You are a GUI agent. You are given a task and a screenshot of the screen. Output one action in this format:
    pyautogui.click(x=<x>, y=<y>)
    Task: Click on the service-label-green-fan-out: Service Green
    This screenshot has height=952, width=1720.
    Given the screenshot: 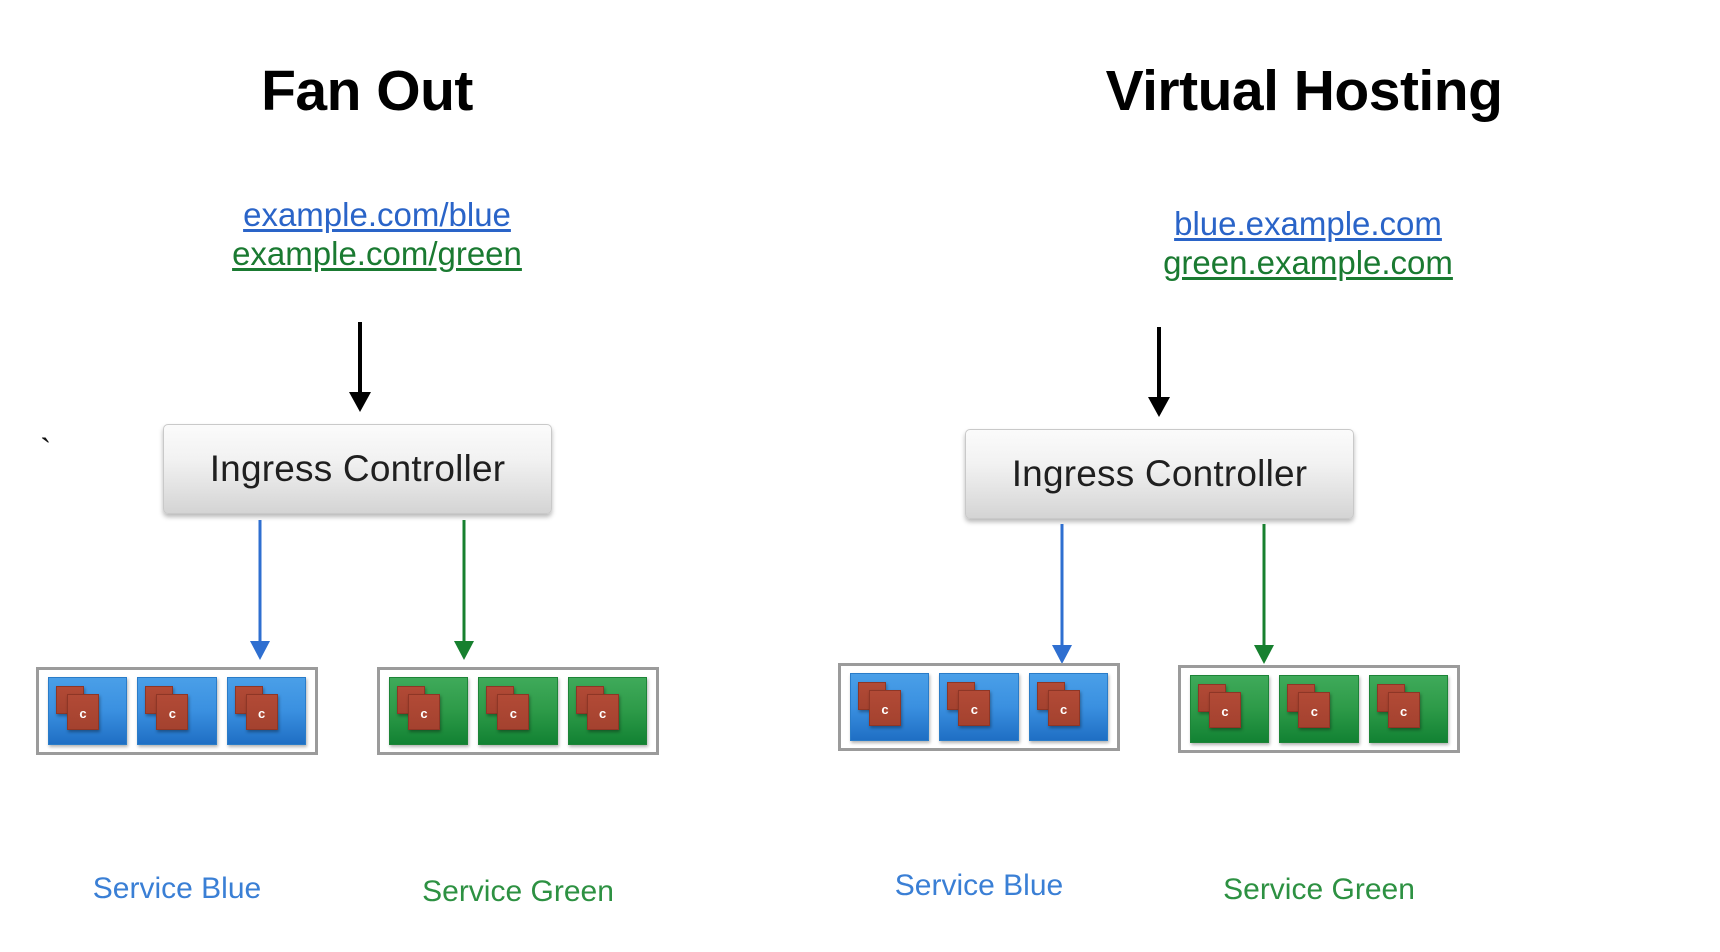 What is the action you would take?
    pyautogui.click(x=518, y=891)
    